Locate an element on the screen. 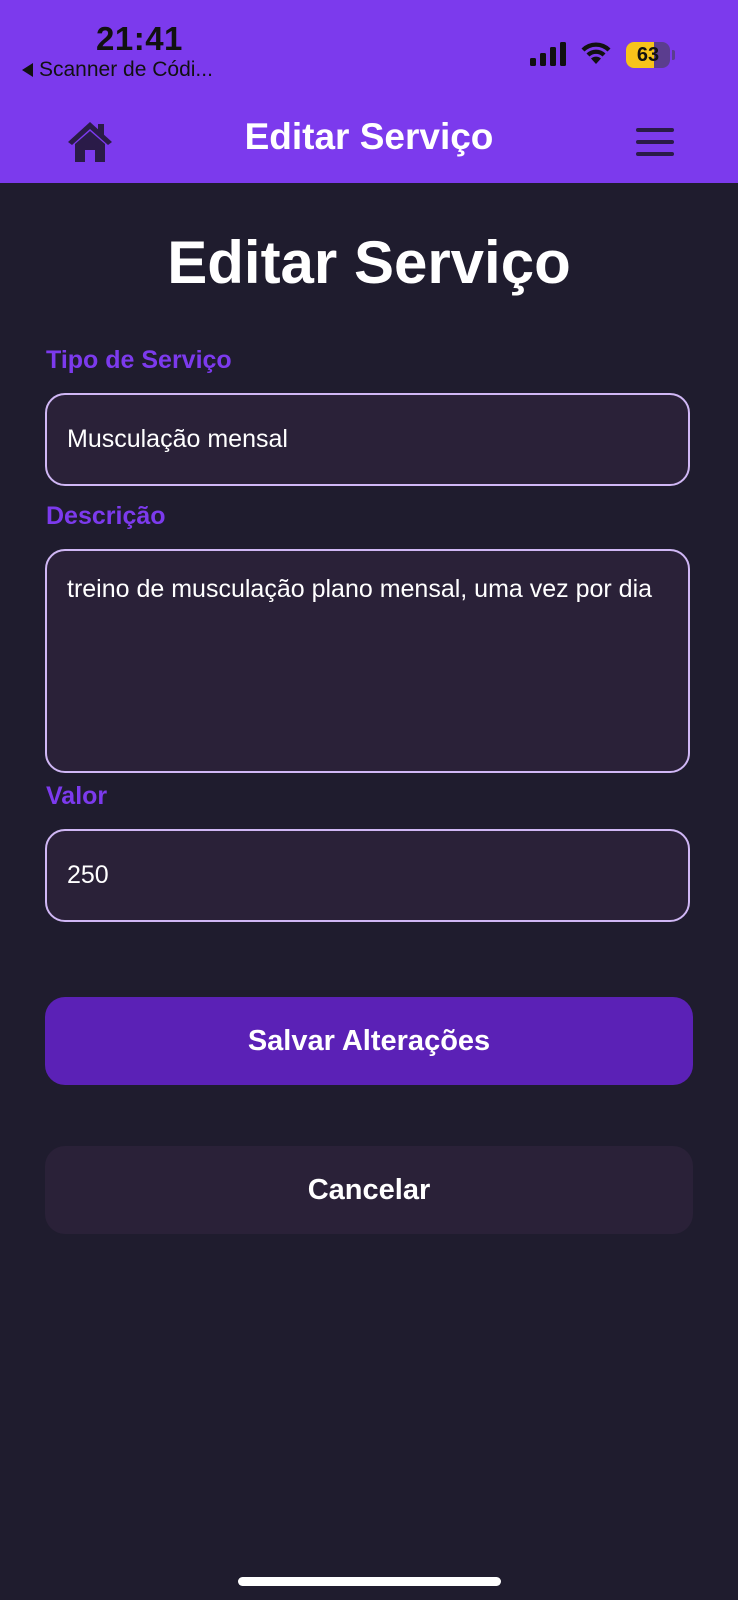 Image resolution: width=738 pixels, height=1600 pixels. status-time: 21:41 is located at coordinates (139, 38).